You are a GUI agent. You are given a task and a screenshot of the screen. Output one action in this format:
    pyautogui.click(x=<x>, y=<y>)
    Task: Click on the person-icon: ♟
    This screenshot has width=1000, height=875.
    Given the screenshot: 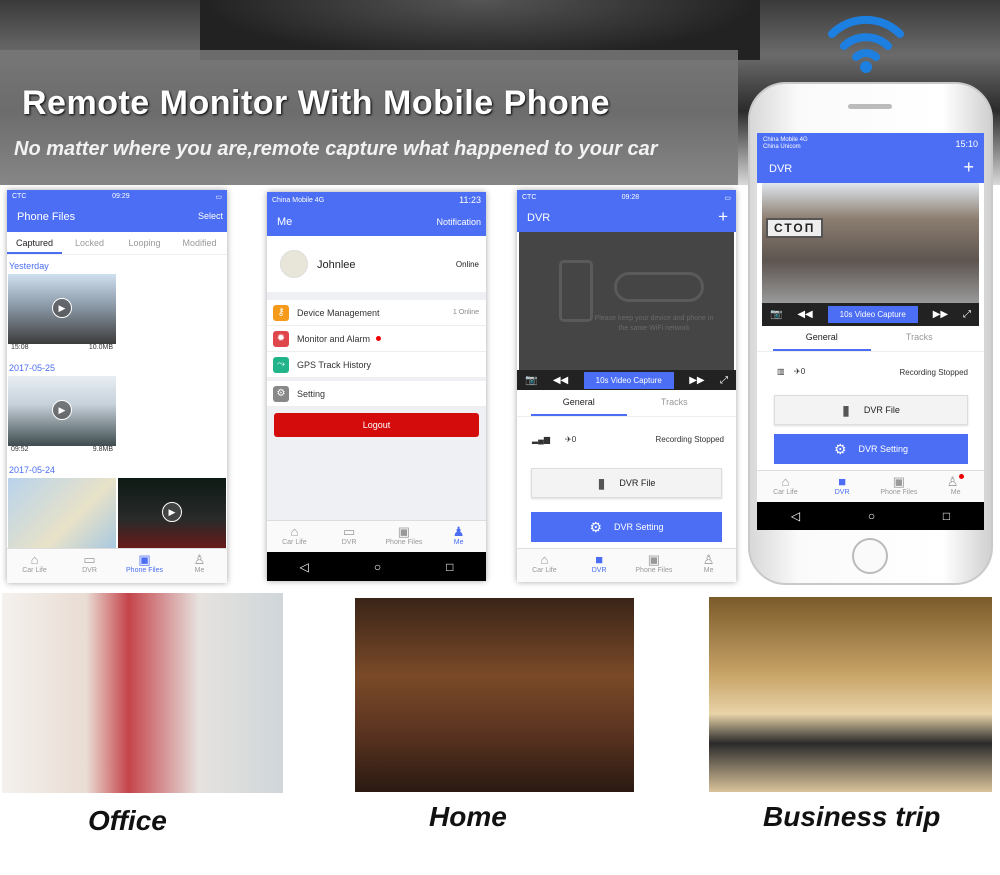 What is the action you would take?
    pyautogui.click(x=458, y=531)
    